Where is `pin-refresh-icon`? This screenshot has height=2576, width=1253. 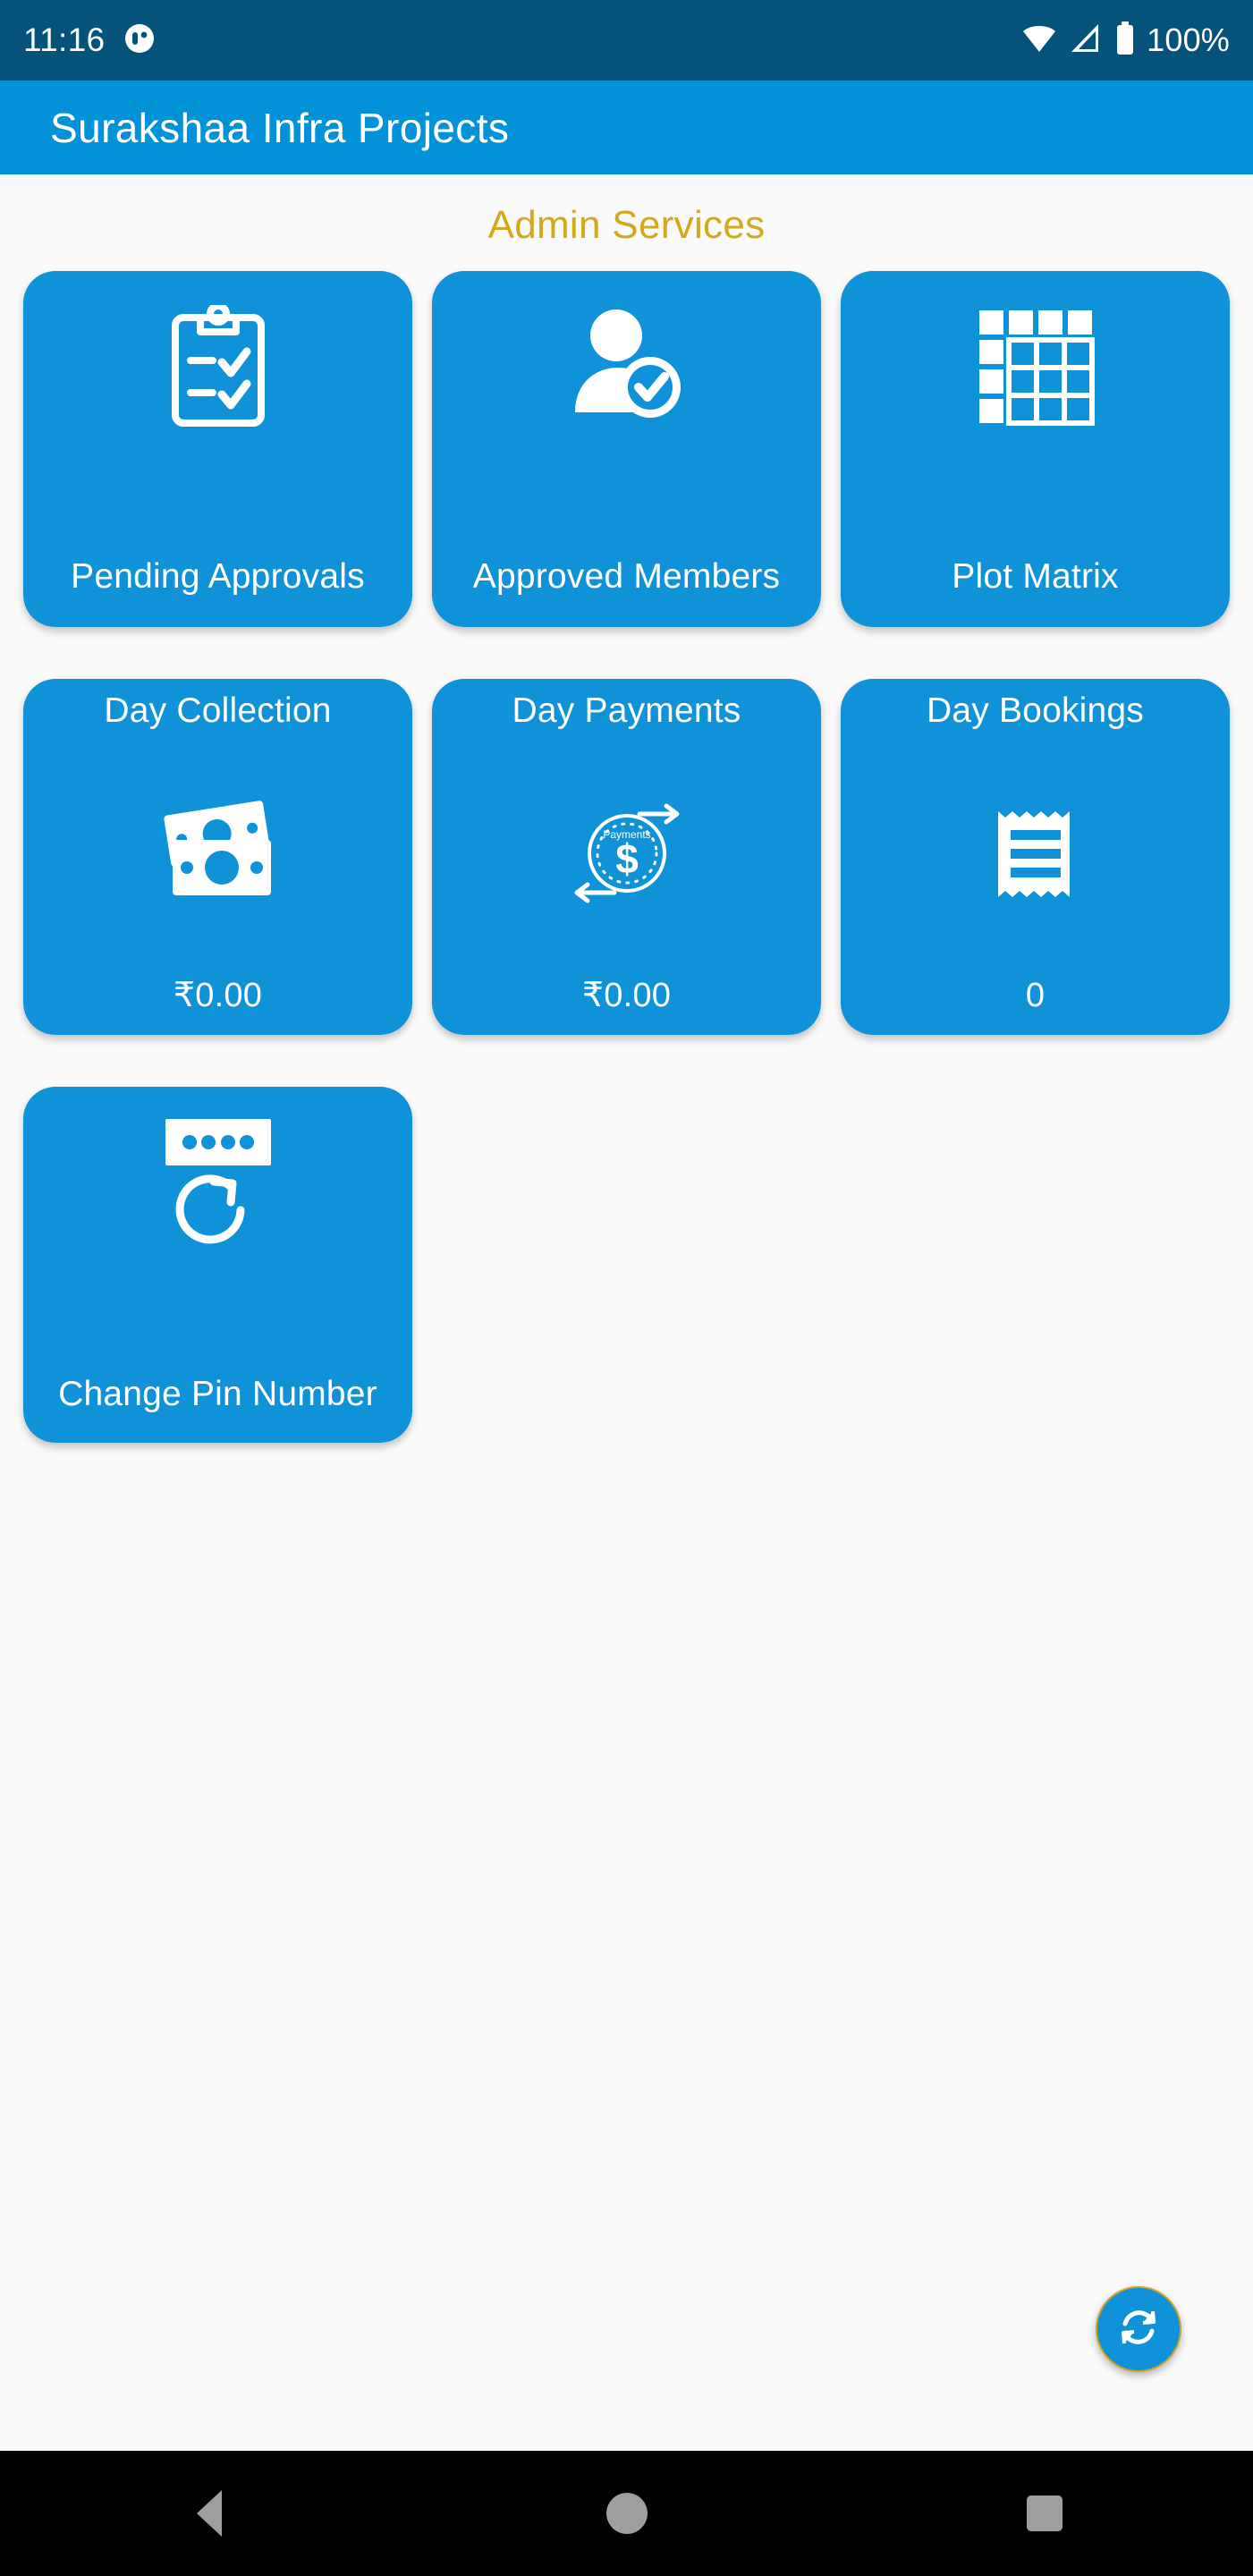 pin-refresh-icon is located at coordinates (218, 1185).